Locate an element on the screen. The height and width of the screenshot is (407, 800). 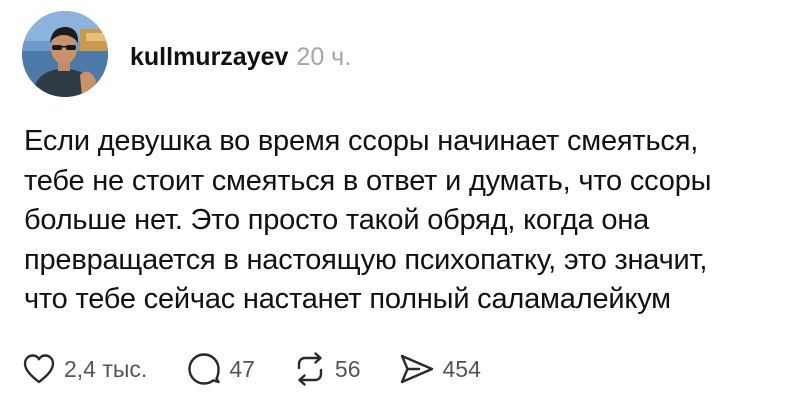
reply-button: 47 is located at coordinates (221, 369).